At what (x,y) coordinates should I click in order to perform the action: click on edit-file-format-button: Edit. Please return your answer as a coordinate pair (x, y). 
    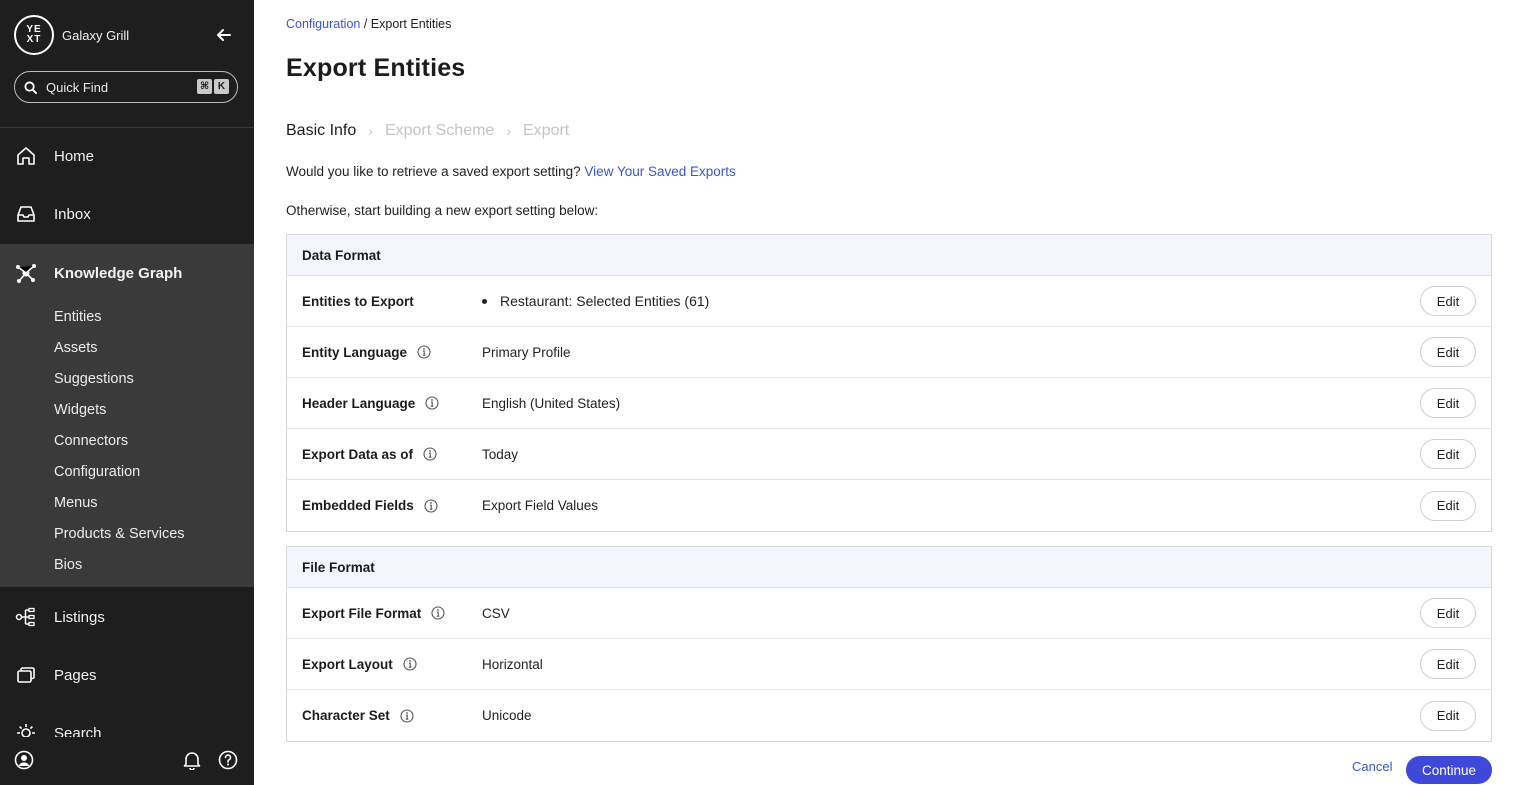
    Looking at the image, I should click on (1448, 613).